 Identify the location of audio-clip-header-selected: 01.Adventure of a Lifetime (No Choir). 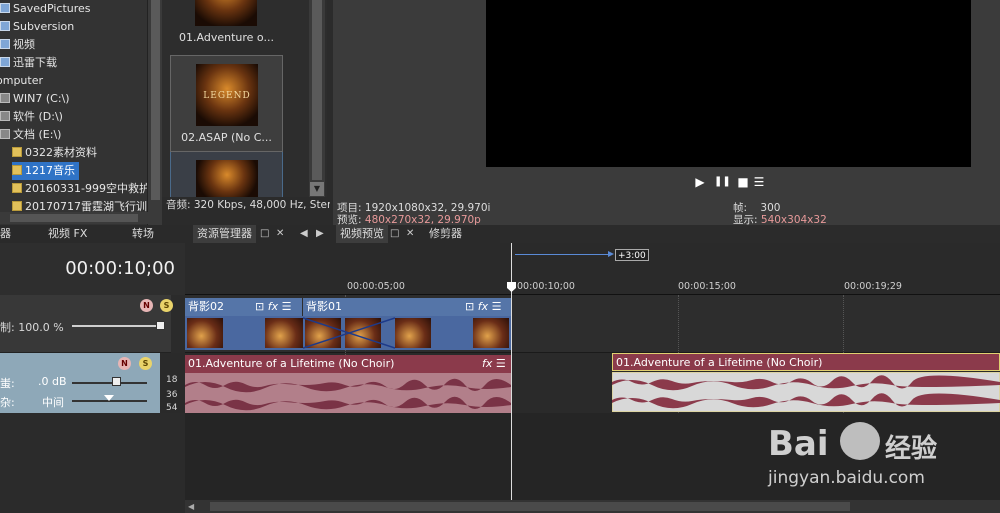
(806, 362).